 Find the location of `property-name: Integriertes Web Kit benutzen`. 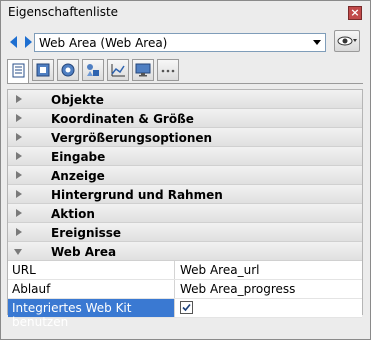

property-name: Integriertes Web Kit benutzen is located at coordinates (72, 315).